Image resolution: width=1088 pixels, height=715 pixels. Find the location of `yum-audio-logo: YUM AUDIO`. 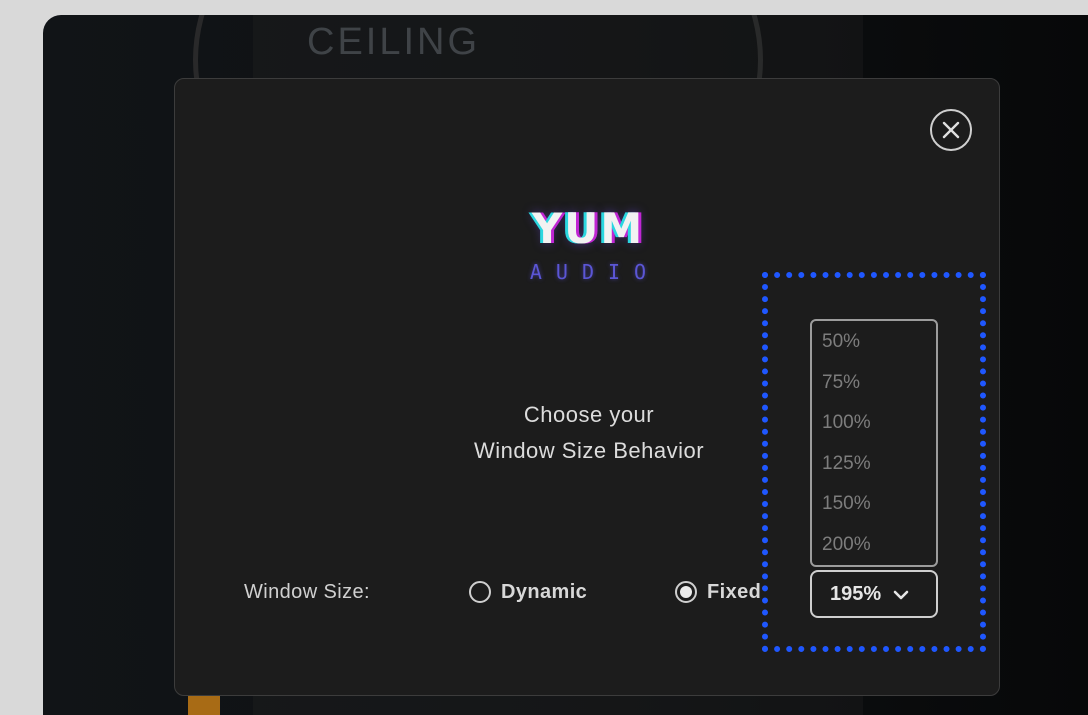

yum-audio-logo: YUM AUDIO is located at coordinates (588, 251).